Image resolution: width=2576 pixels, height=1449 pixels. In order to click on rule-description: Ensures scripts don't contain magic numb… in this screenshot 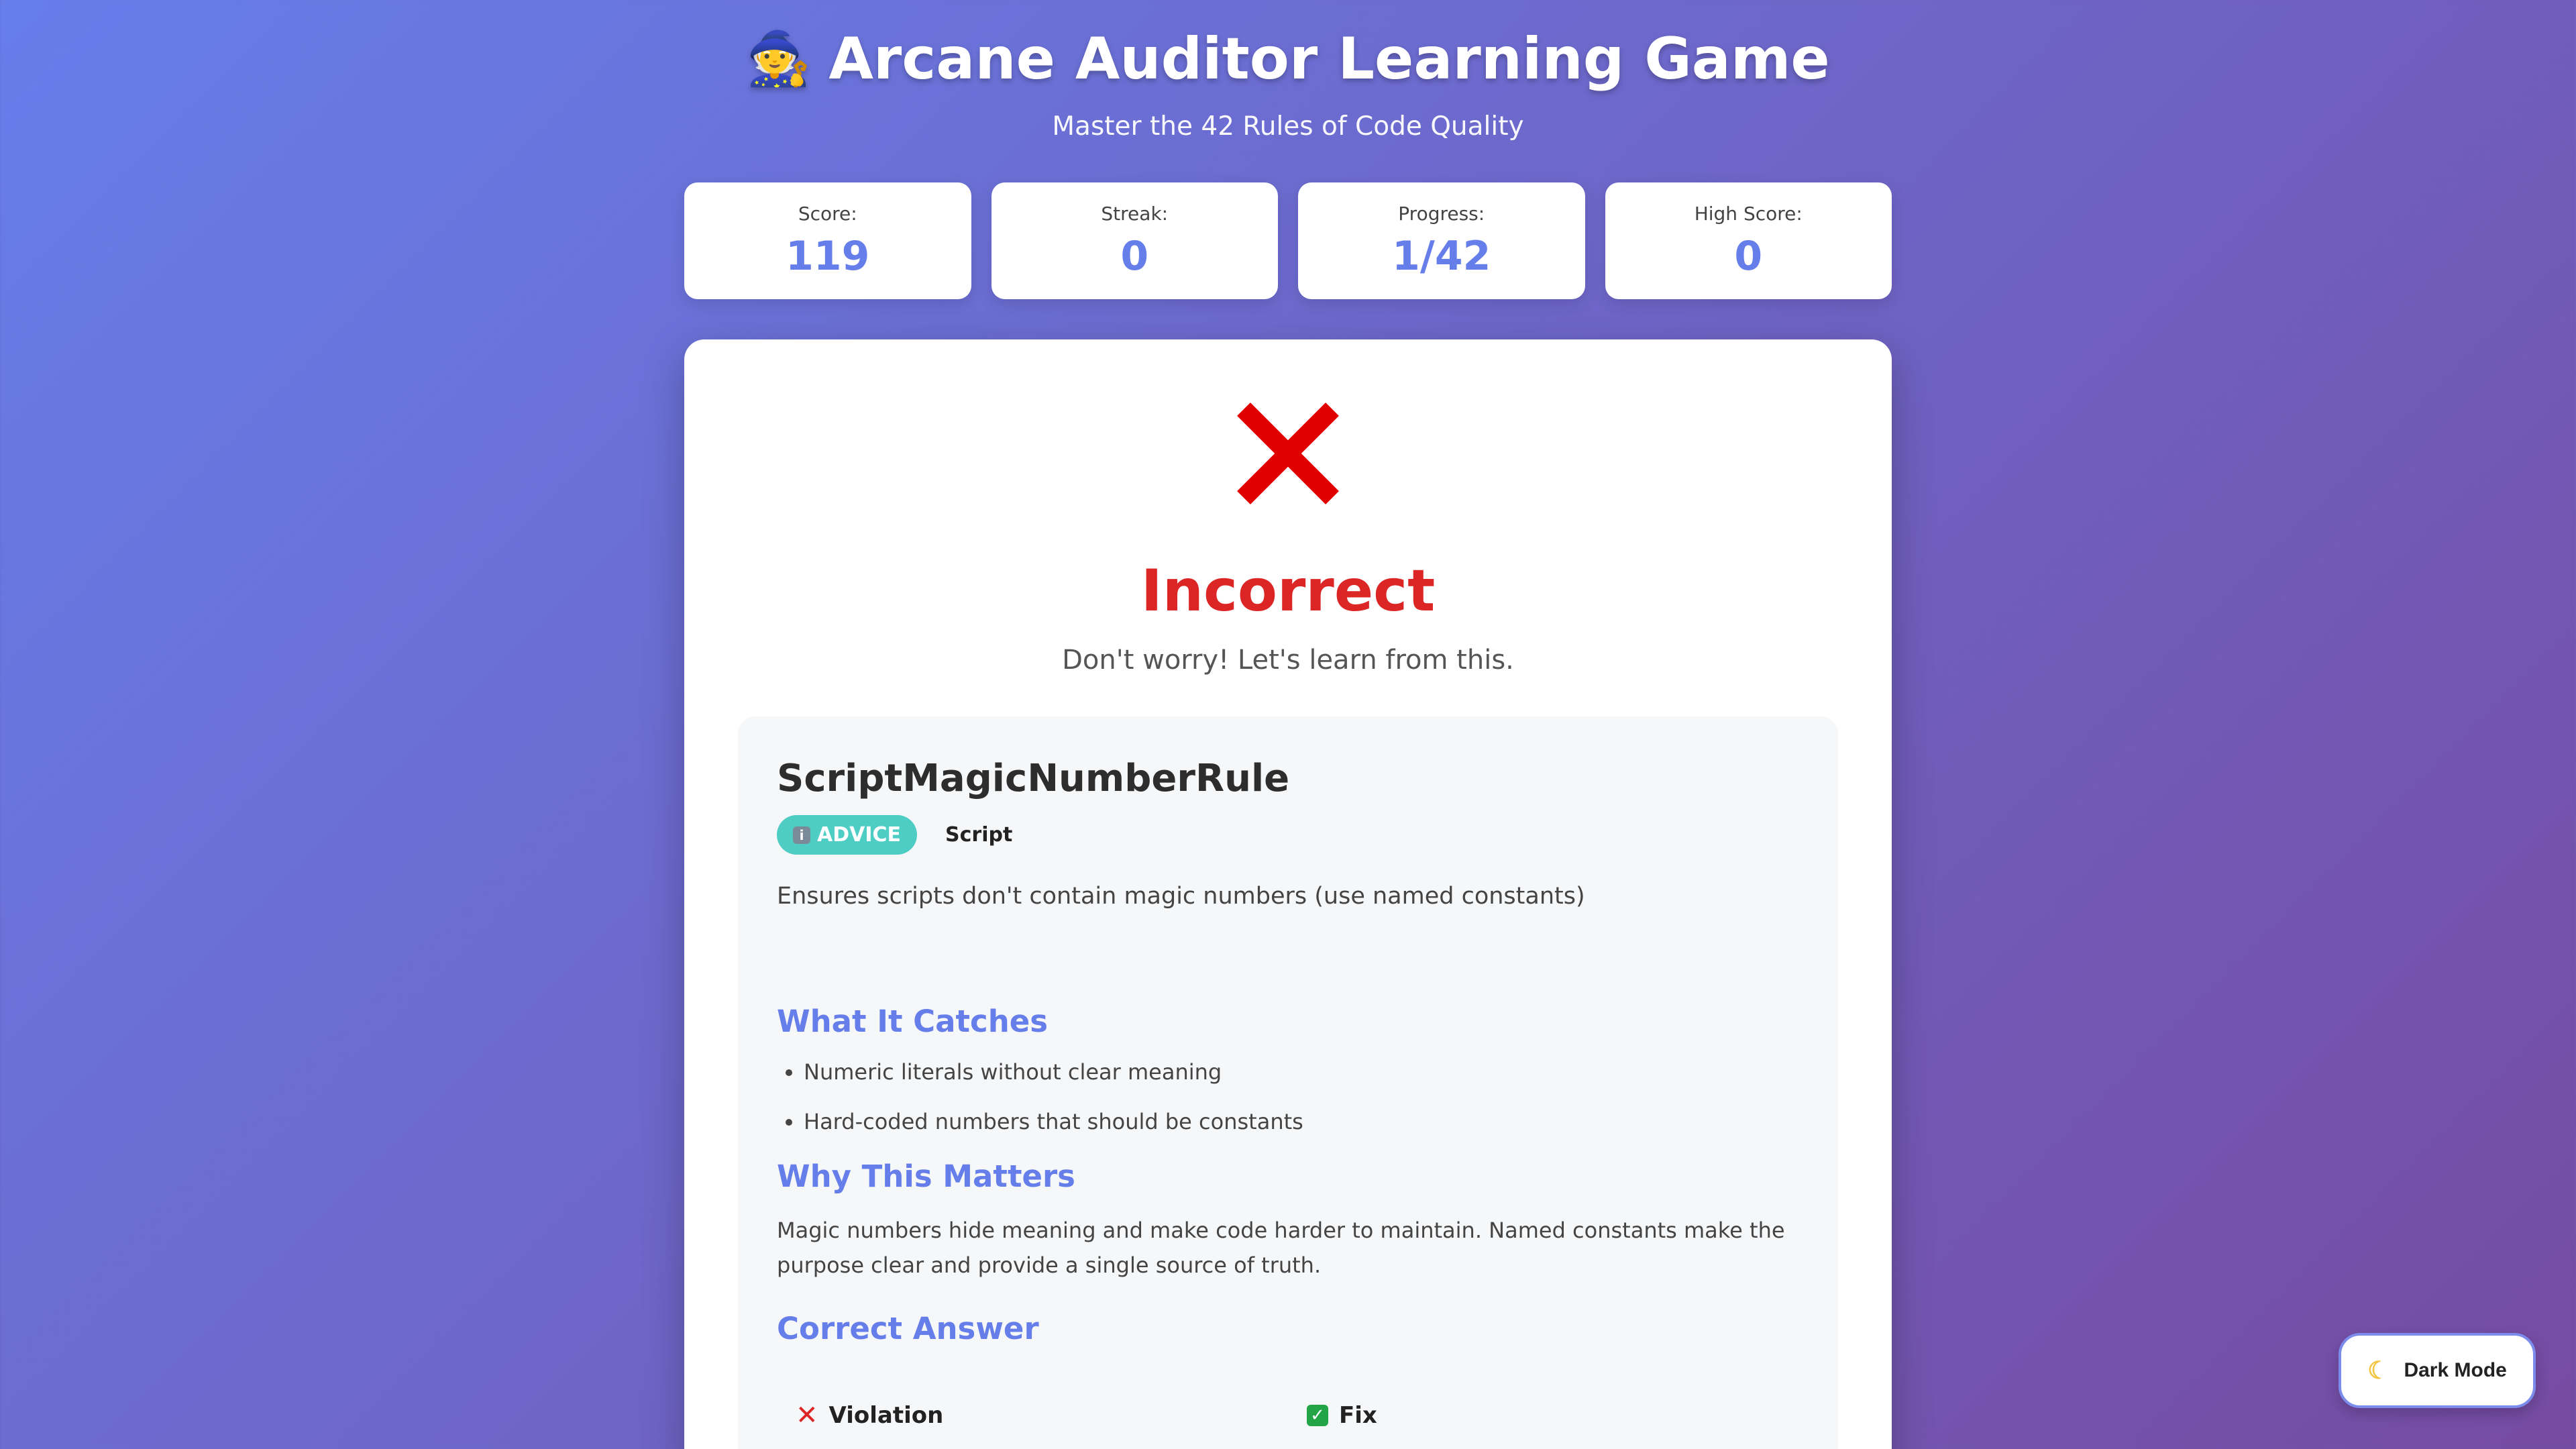, I will do `click(1181, 896)`.